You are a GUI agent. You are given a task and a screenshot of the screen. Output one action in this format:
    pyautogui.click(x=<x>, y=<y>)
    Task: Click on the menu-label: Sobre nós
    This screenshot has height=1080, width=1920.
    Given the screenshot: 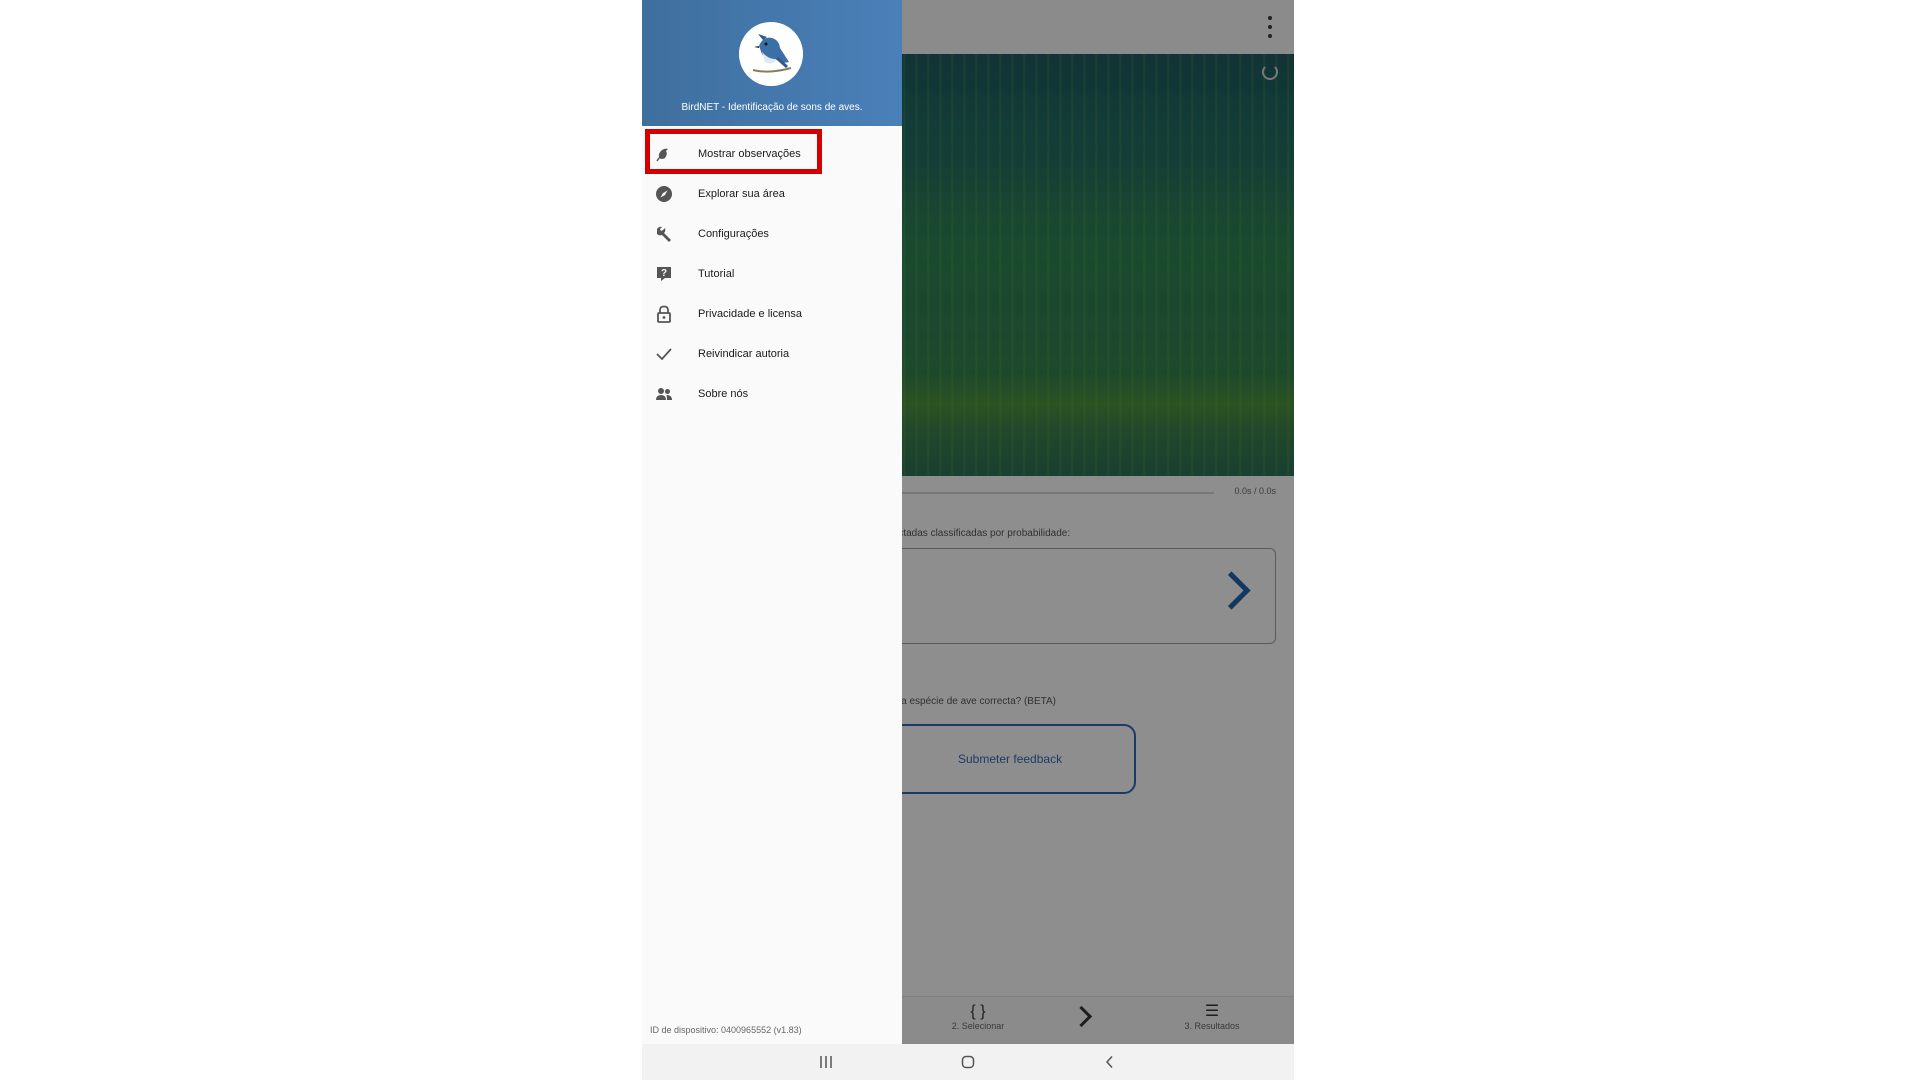 What is the action you would take?
    pyautogui.click(x=723, y=394)
    